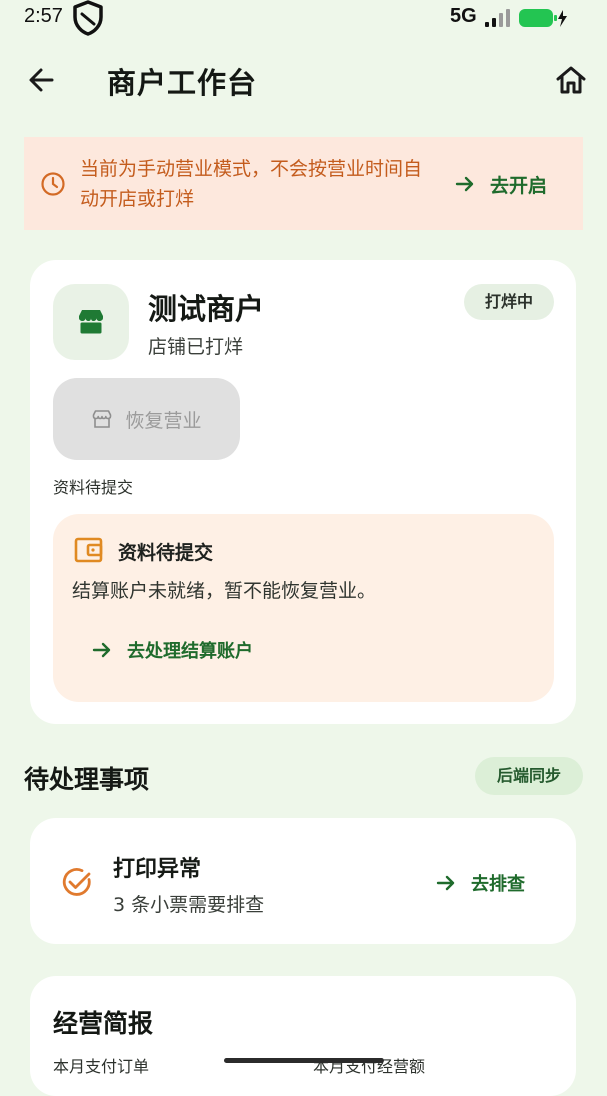 The width and height of the screenshot is (607, 1096). Describe the element at coordinates (189, 905) in the screenshot. I see `todo-description: 3 条小票需要排查` at that location.